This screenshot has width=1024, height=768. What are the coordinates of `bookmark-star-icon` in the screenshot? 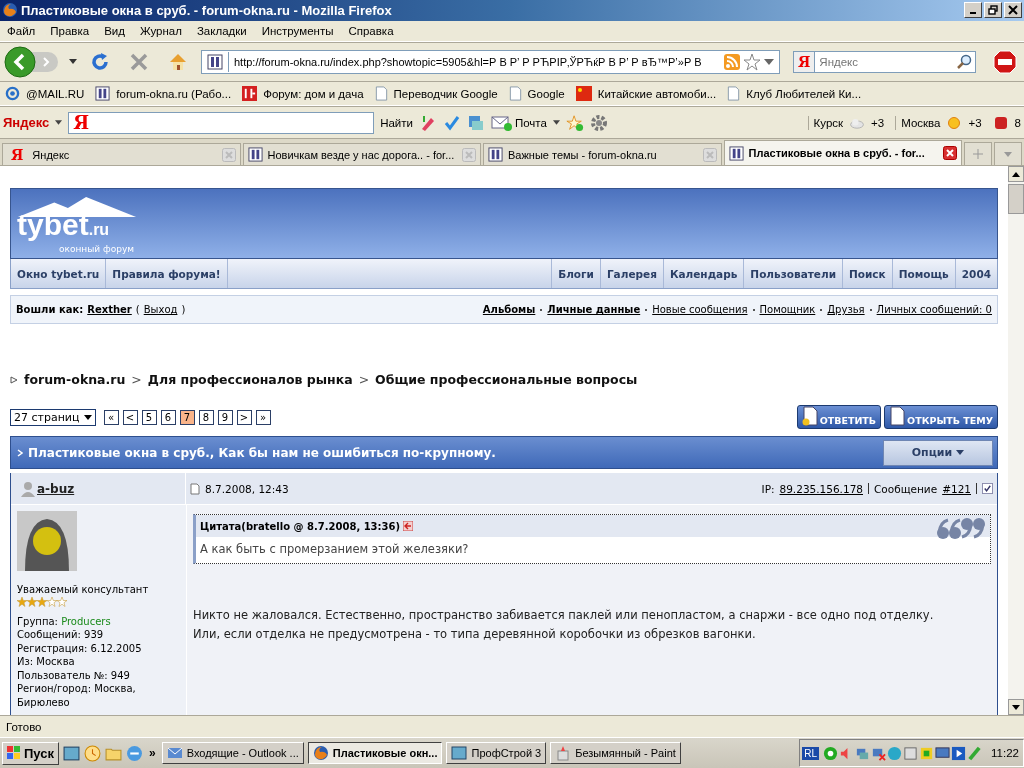 It's located at (752, 61).